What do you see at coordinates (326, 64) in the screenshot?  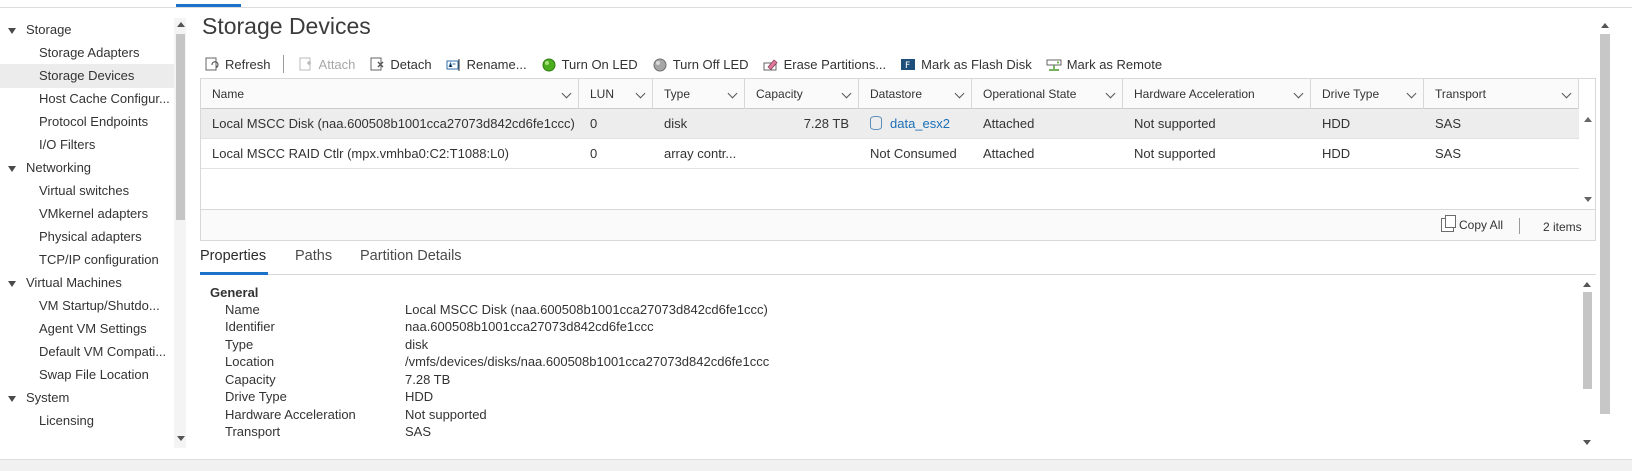 I see `attach-button: Attach` at bounding box center [326, 64].